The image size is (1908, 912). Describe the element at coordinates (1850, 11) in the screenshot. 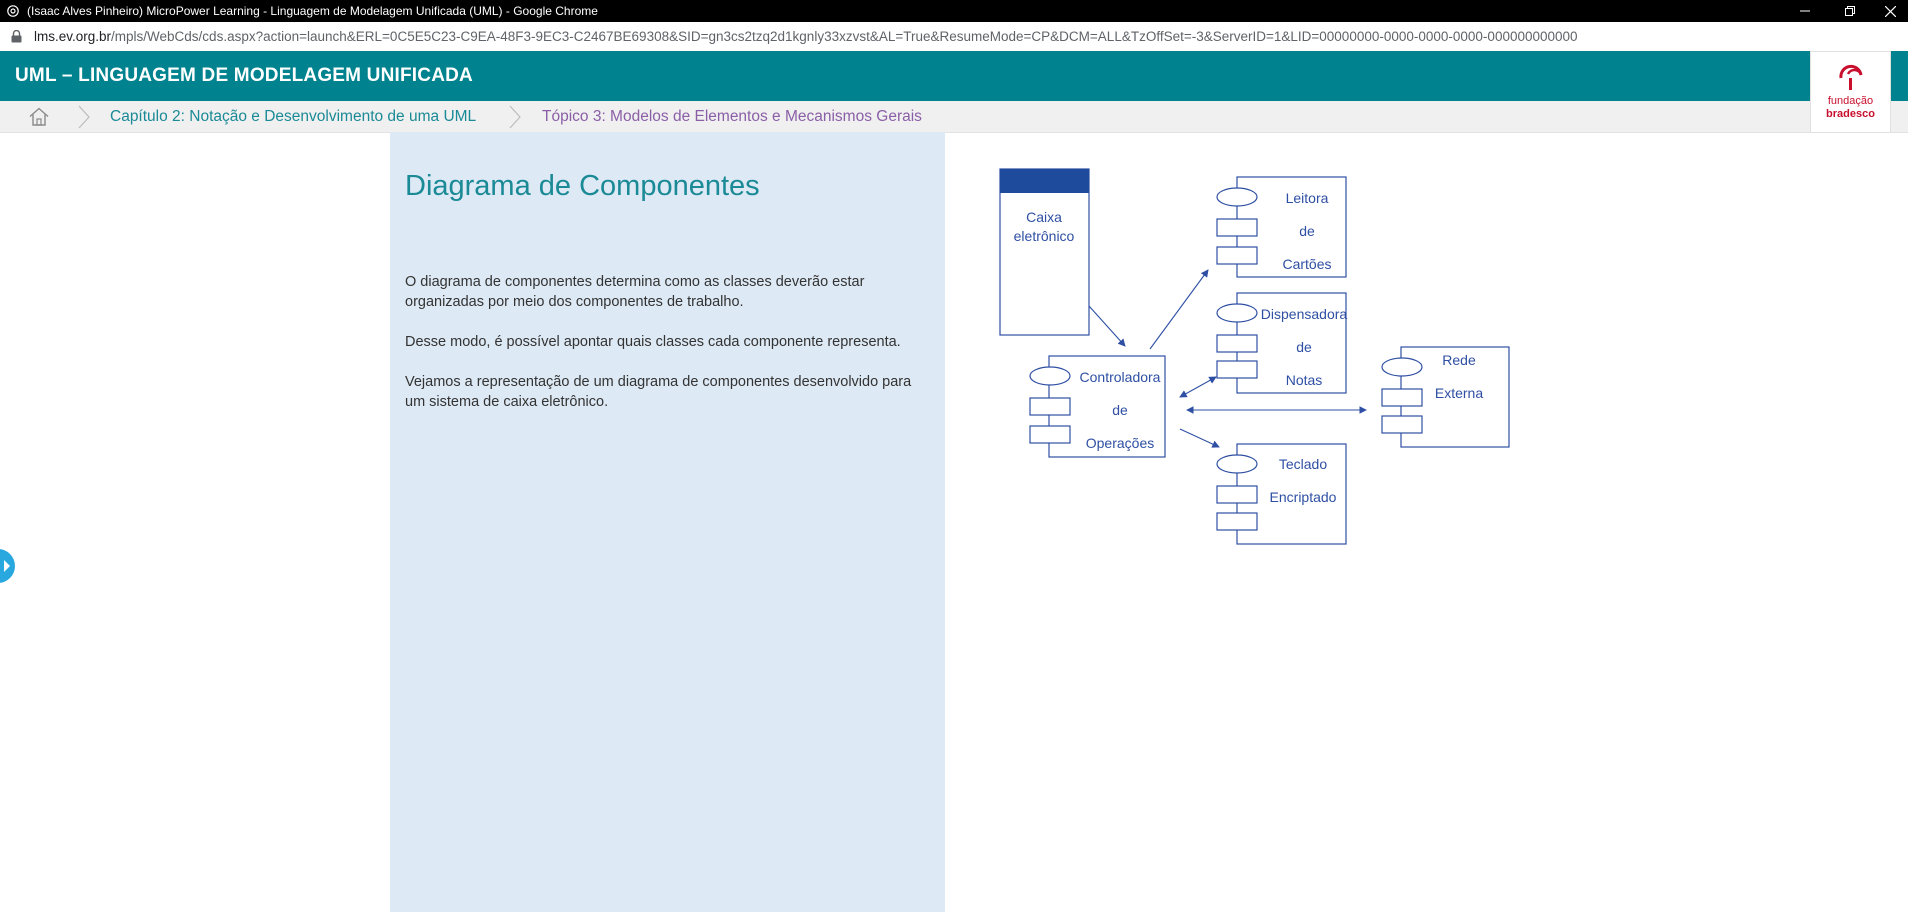

I see `restore-icon` at that location.